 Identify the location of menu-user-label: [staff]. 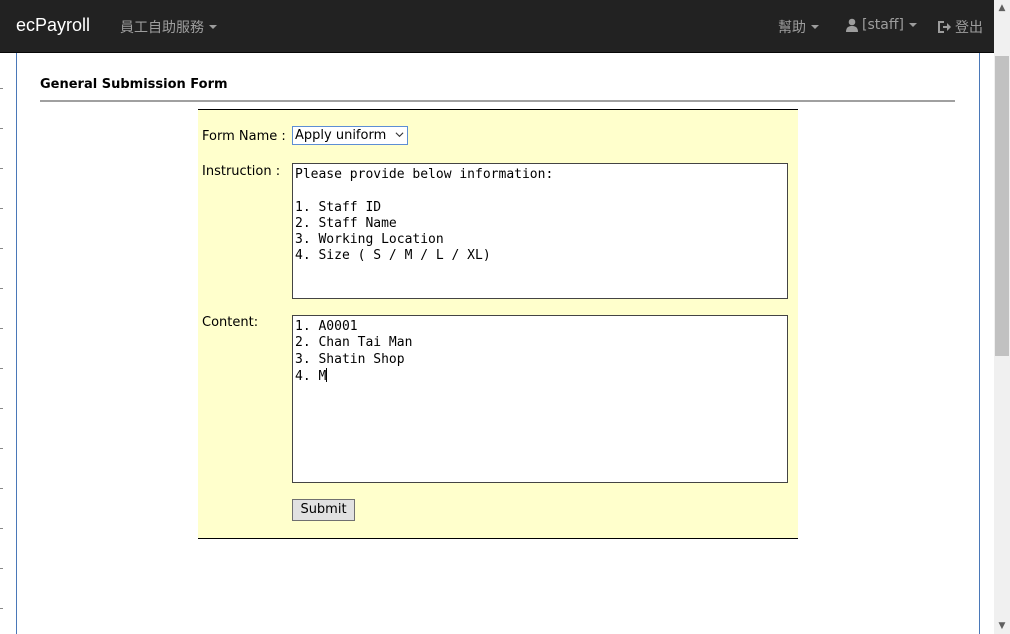
(883, 25).